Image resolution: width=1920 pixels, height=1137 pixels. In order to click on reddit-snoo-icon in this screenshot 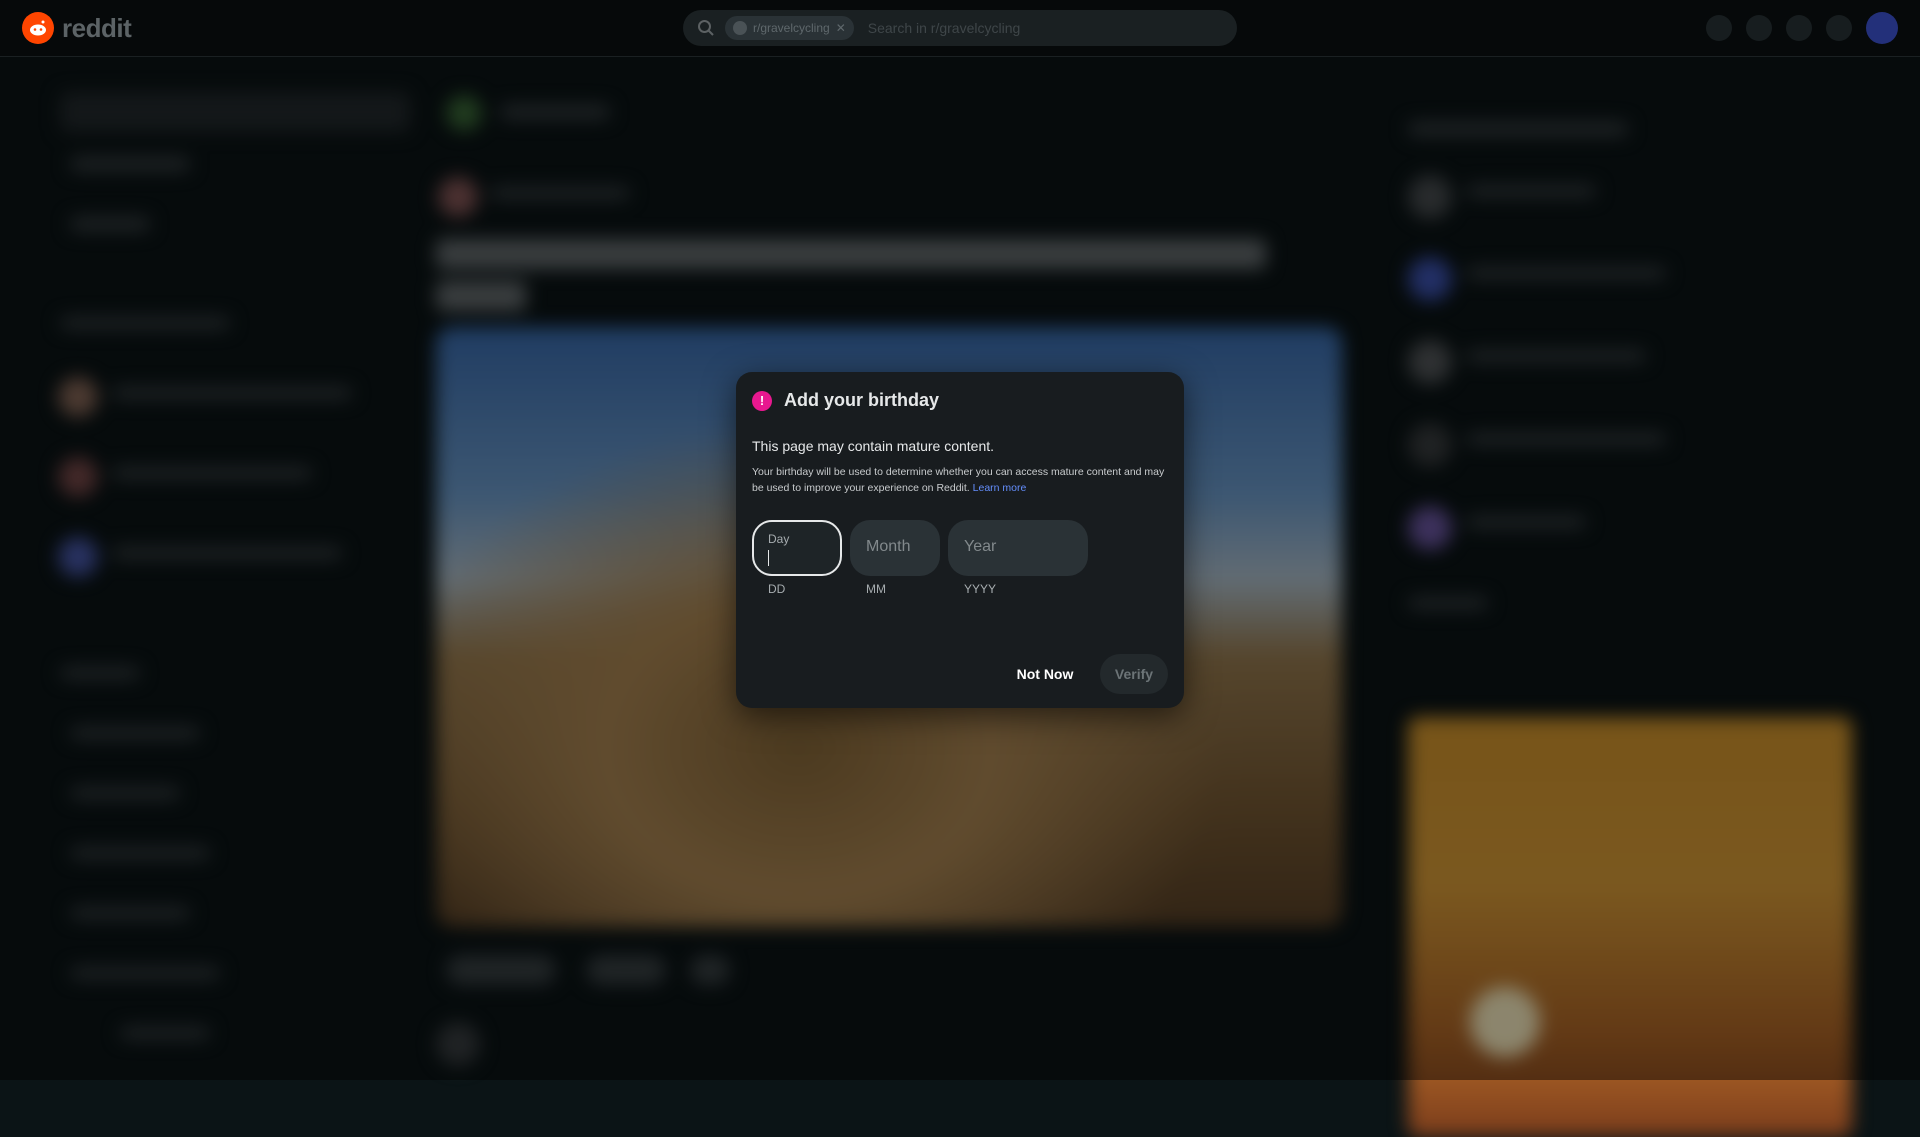, I will do `click(38, 28)`.